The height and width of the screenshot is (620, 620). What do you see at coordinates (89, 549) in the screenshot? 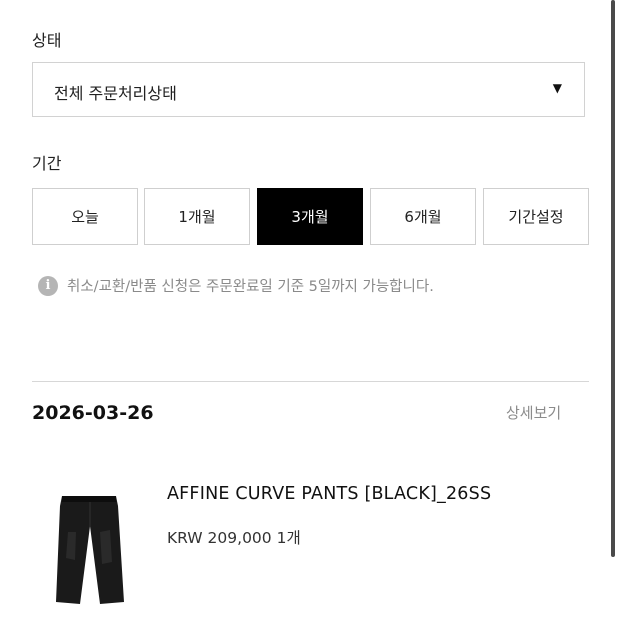
I see `product-thumbnail` at bounding box center [89, 549].